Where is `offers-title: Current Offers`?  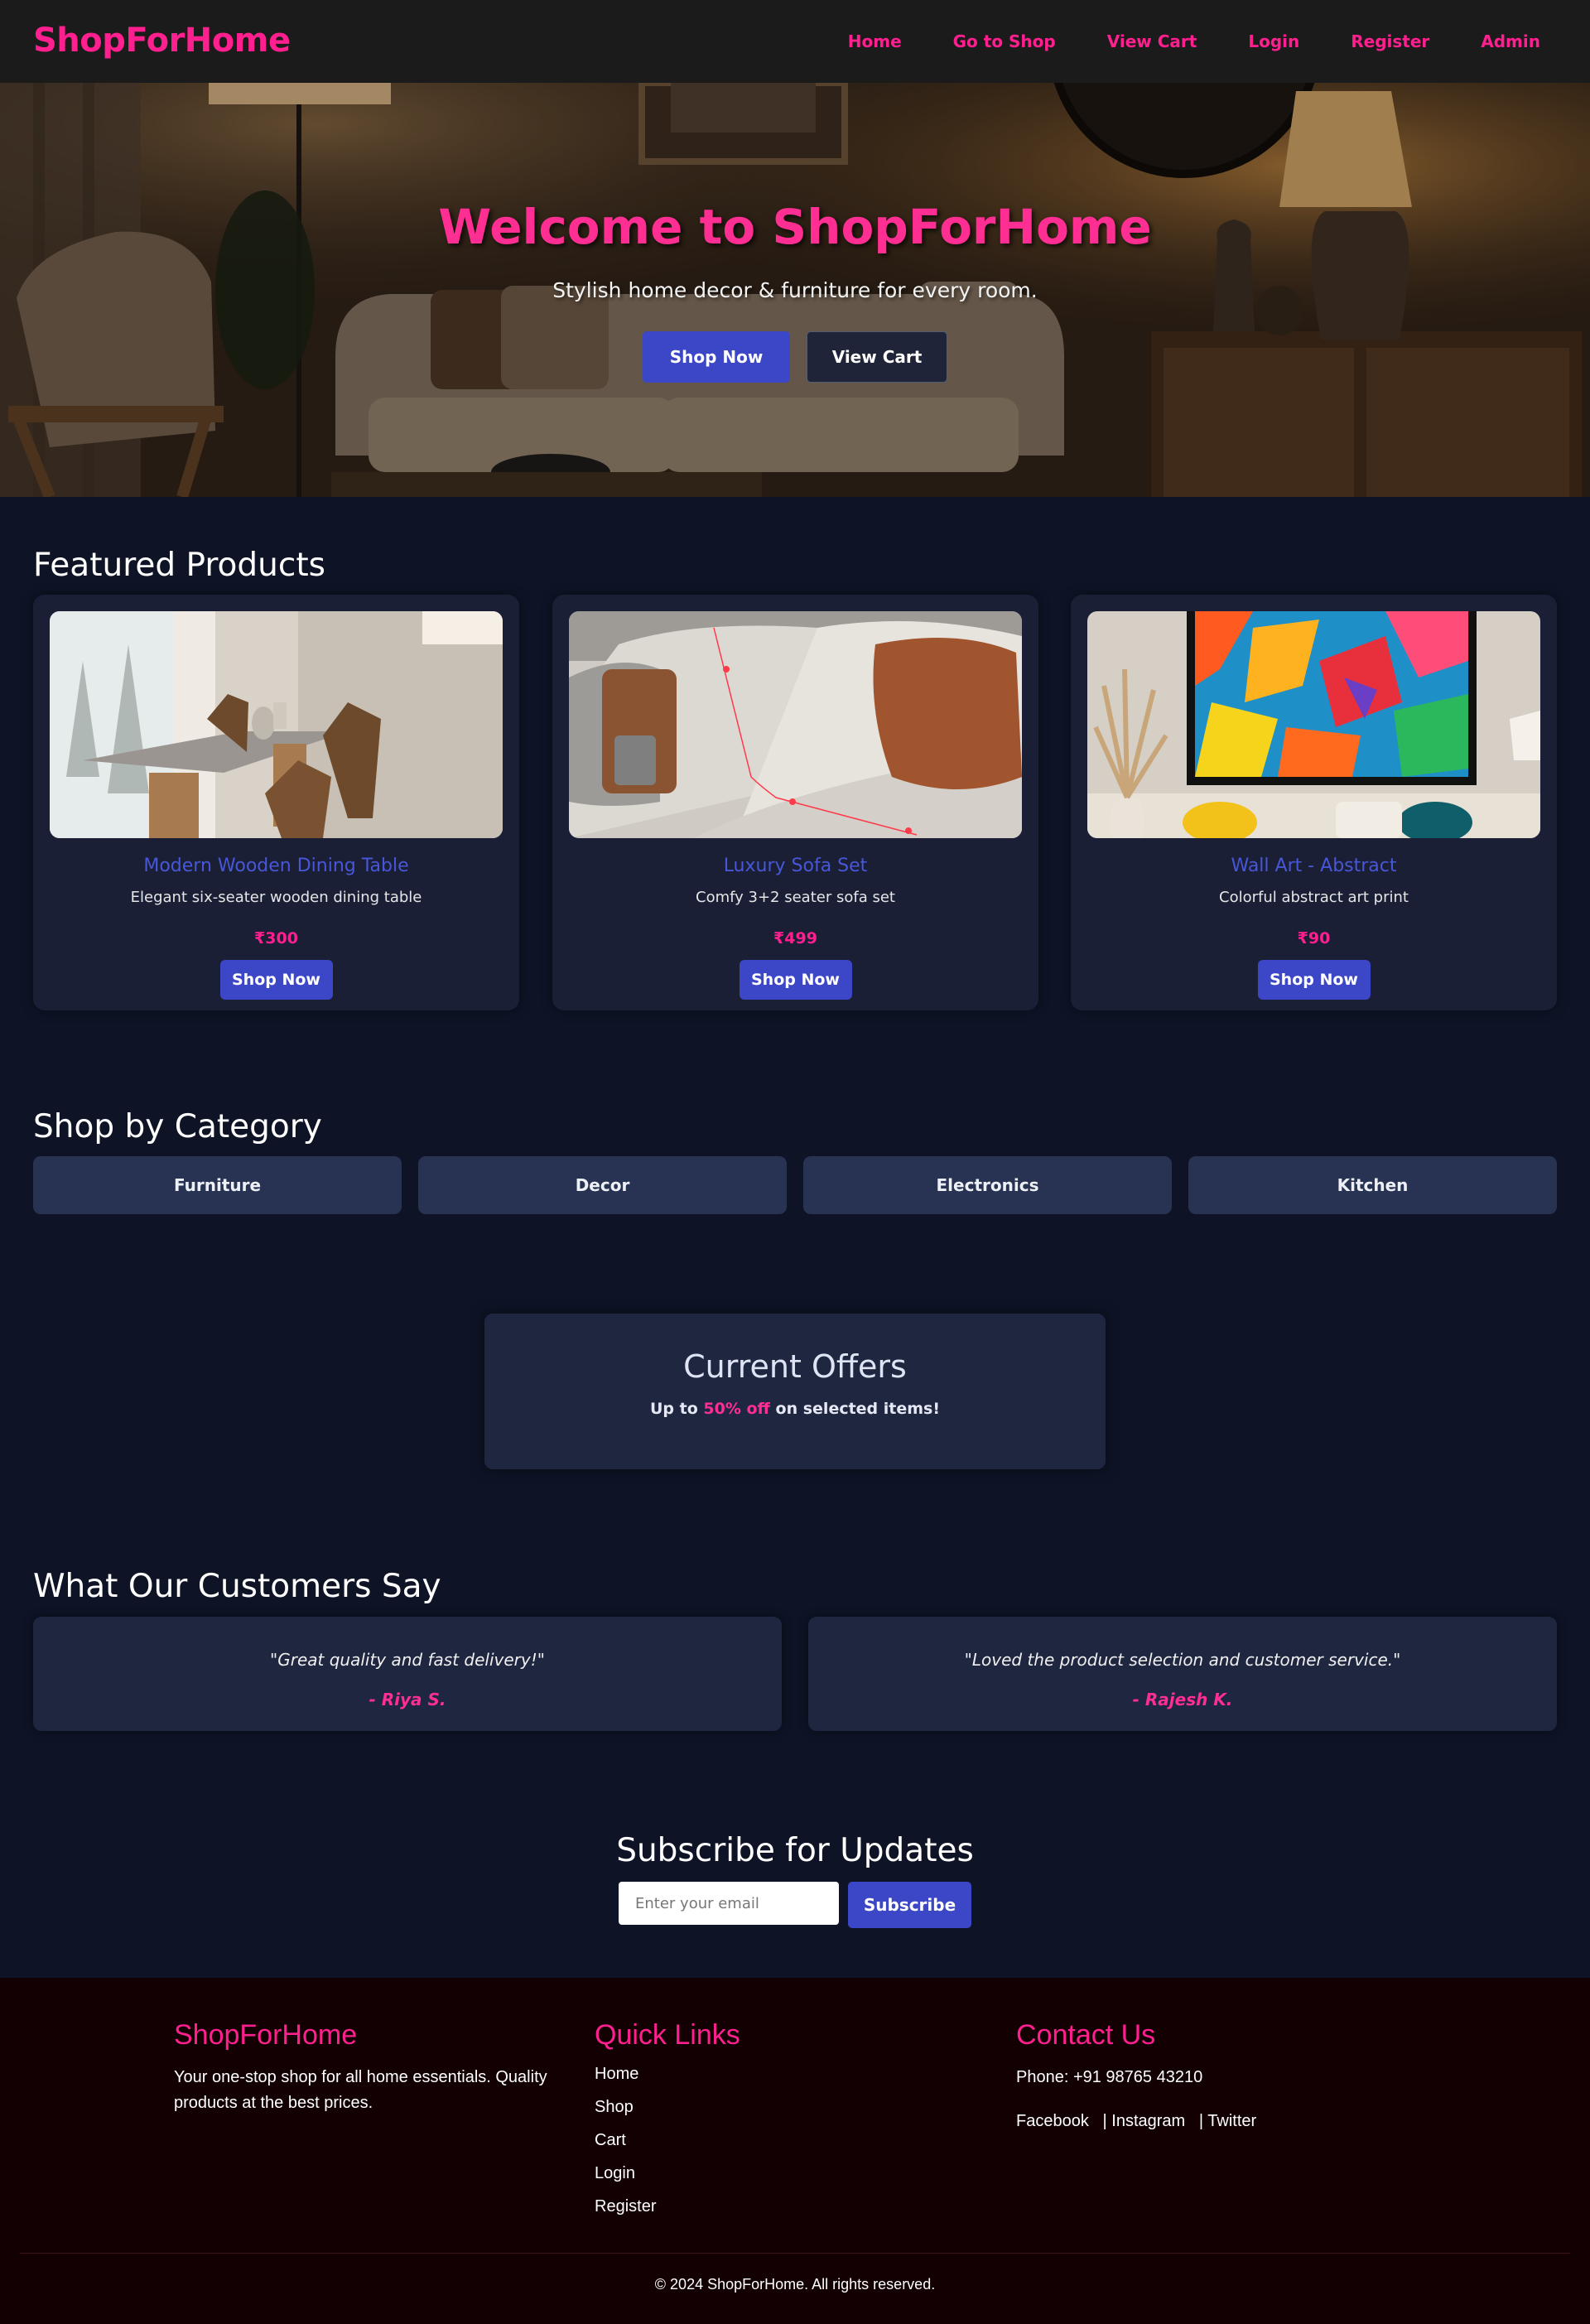 offers-title: Current Offers is located at coordinates (795, 1366).